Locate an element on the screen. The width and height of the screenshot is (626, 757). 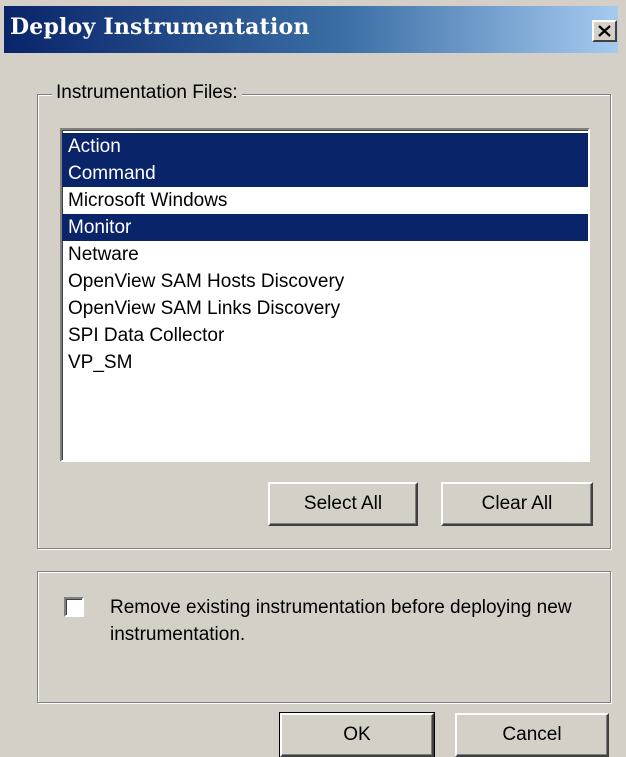
list-item: Monitor is located at coordinates (325, 227).